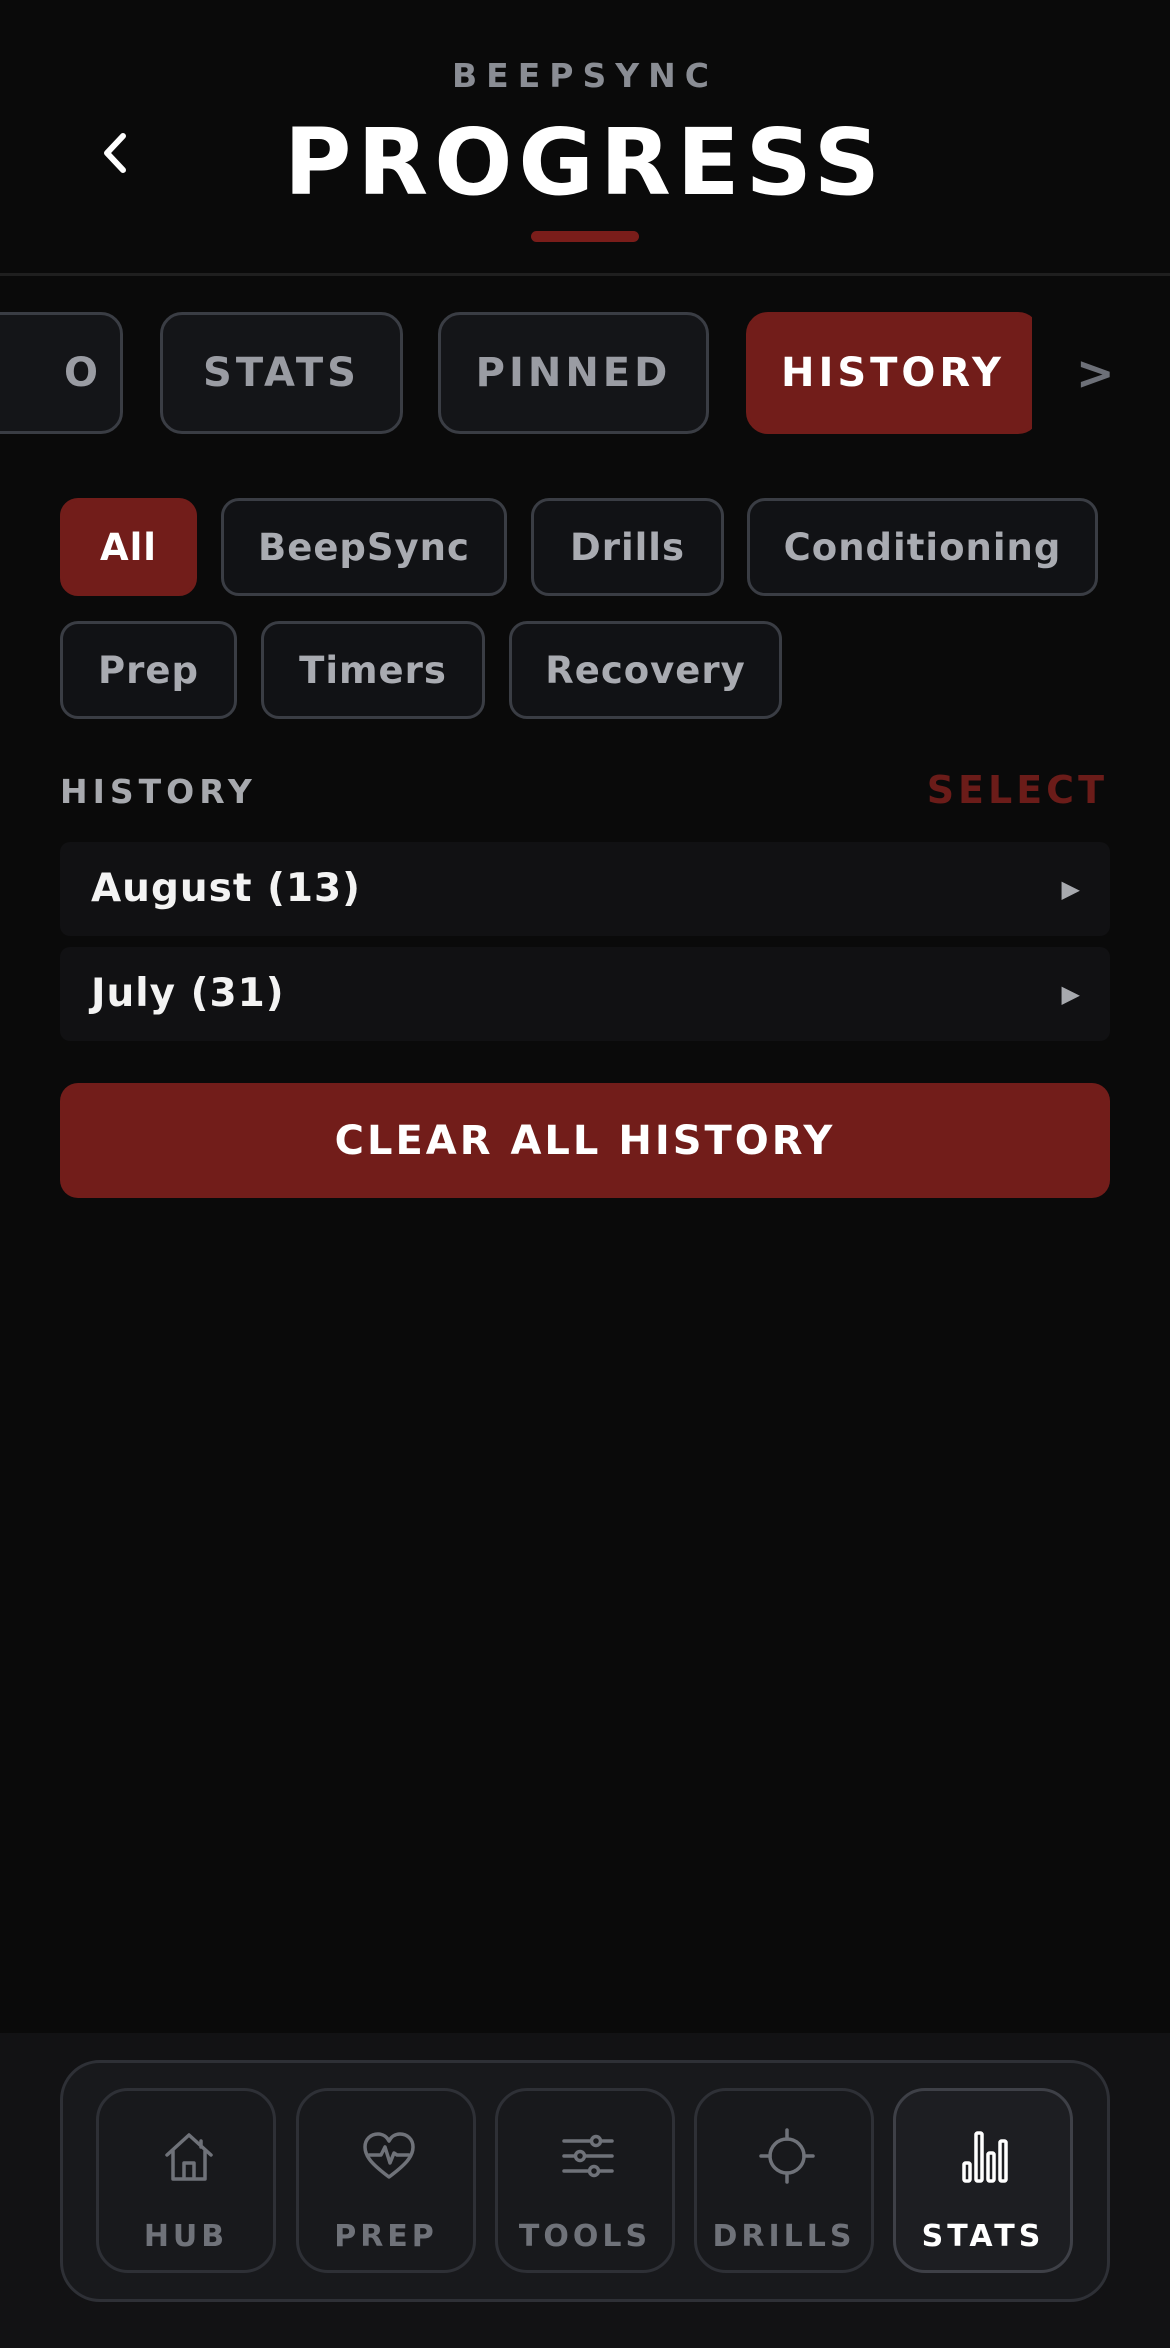 The image size is (1170, 2348). I want to click on tab-label: O, so click(82, 373).